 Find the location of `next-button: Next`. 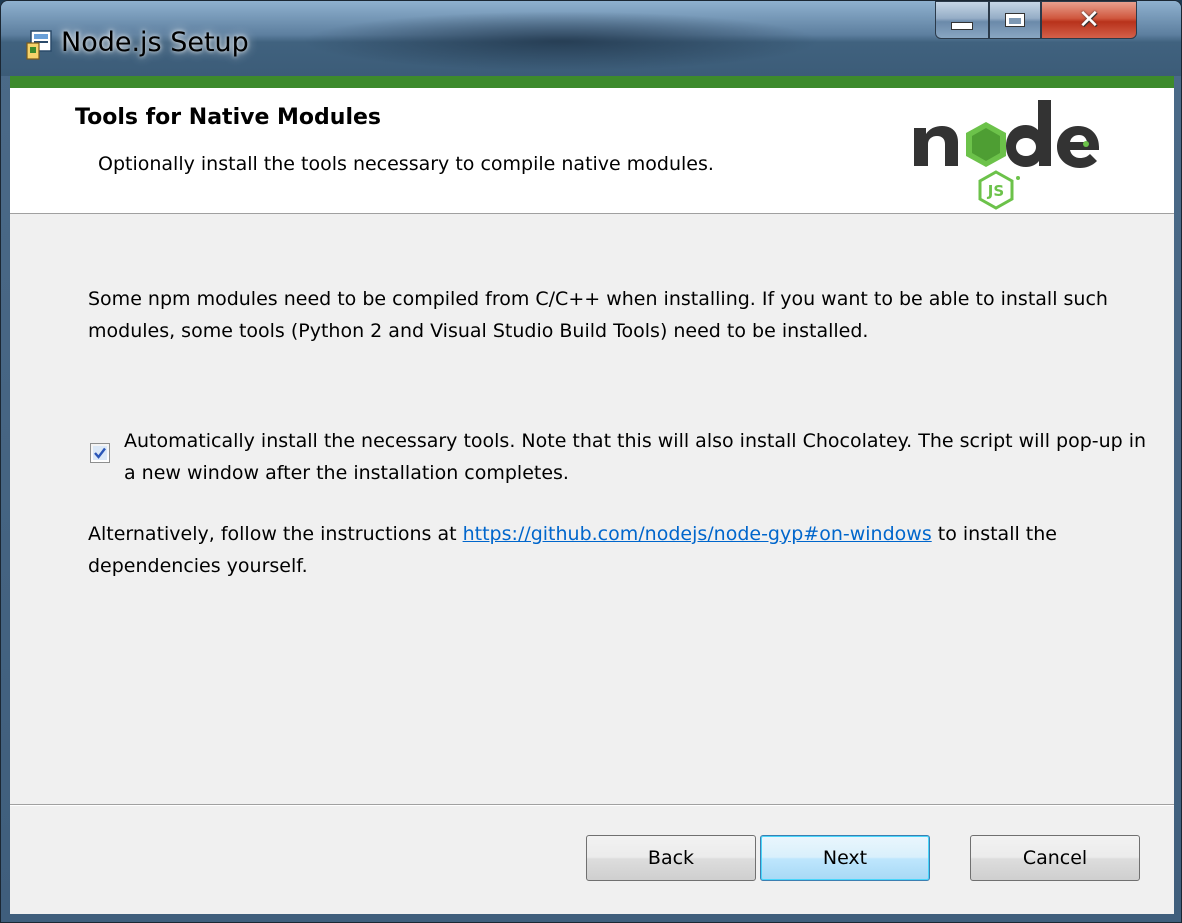

next-button: Next is located at coordinates (845, 858).